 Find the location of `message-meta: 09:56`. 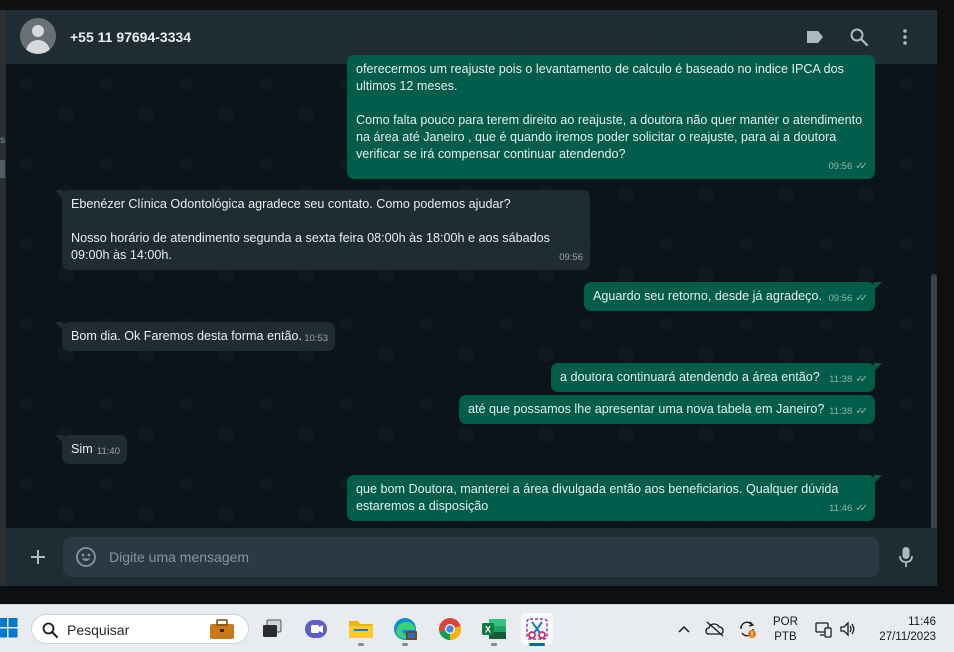

message-meta: 09:56 is located at coordinates (571, 257).